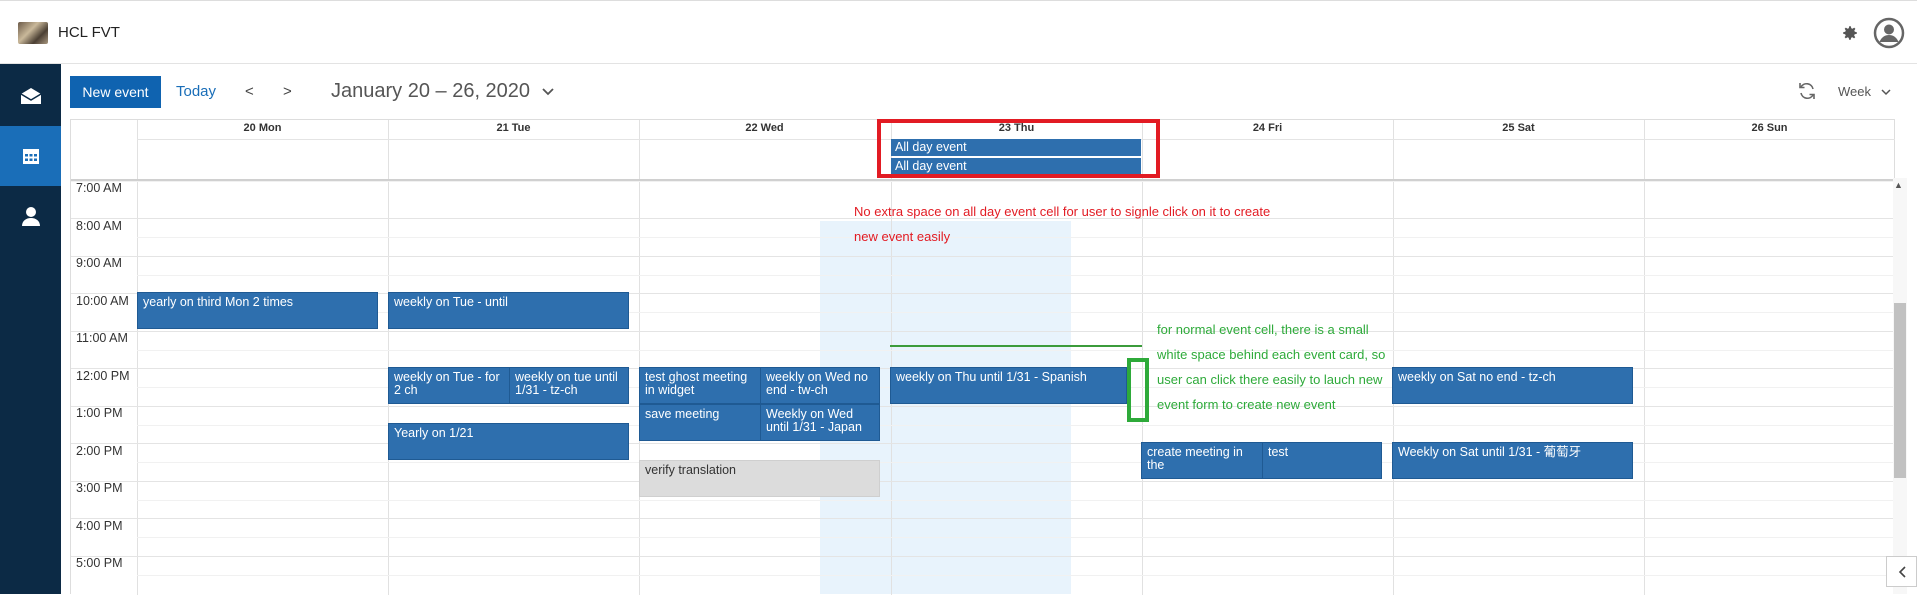  I want to click on person-icon, so click(30, 216).